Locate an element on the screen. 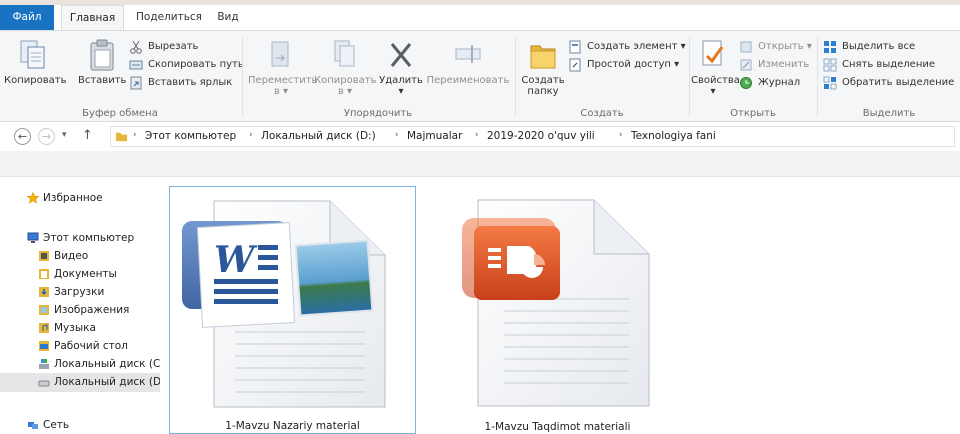 The height and width of the screenshot is (434, 960). copy-to-button: Копировать в ▾ is located at coordinates (345, 67).